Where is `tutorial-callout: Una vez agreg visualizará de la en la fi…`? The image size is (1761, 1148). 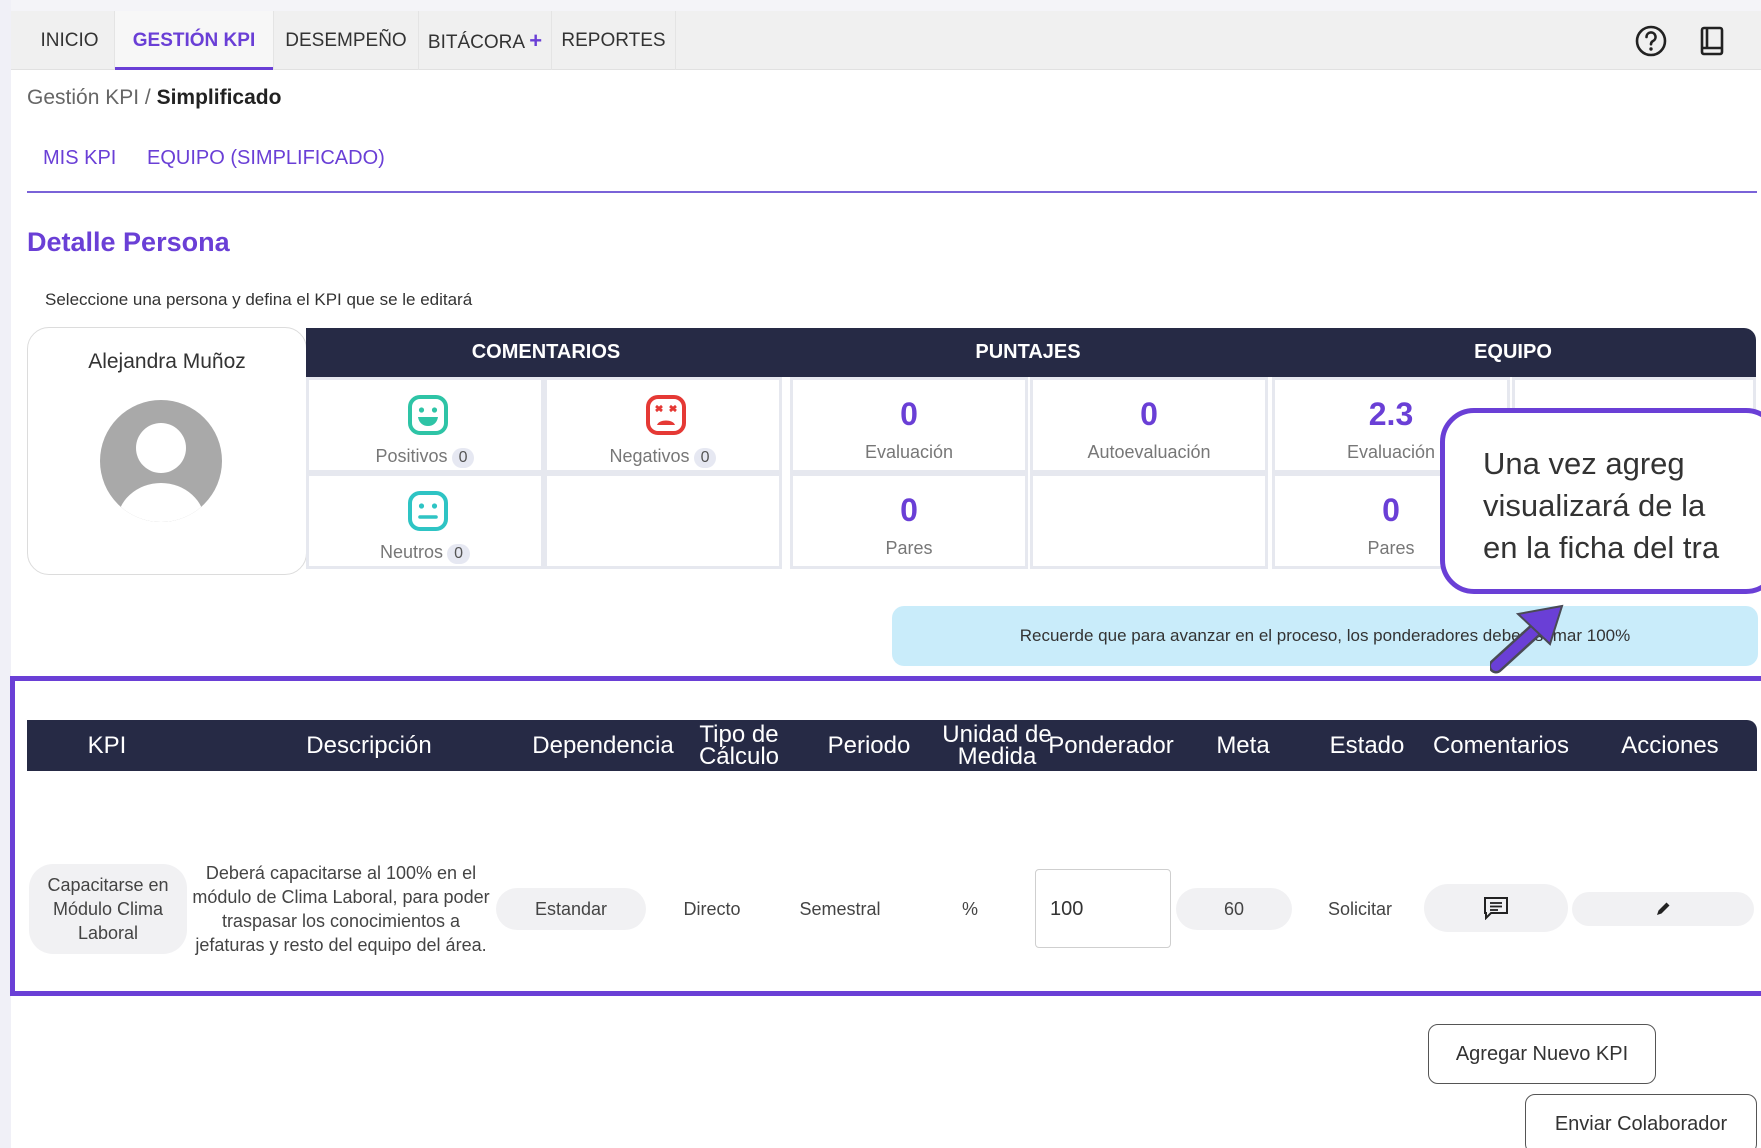 tutorial-callout: Una vez agreg visualizará de la en la fi… is located at coordinates (1600, 501).